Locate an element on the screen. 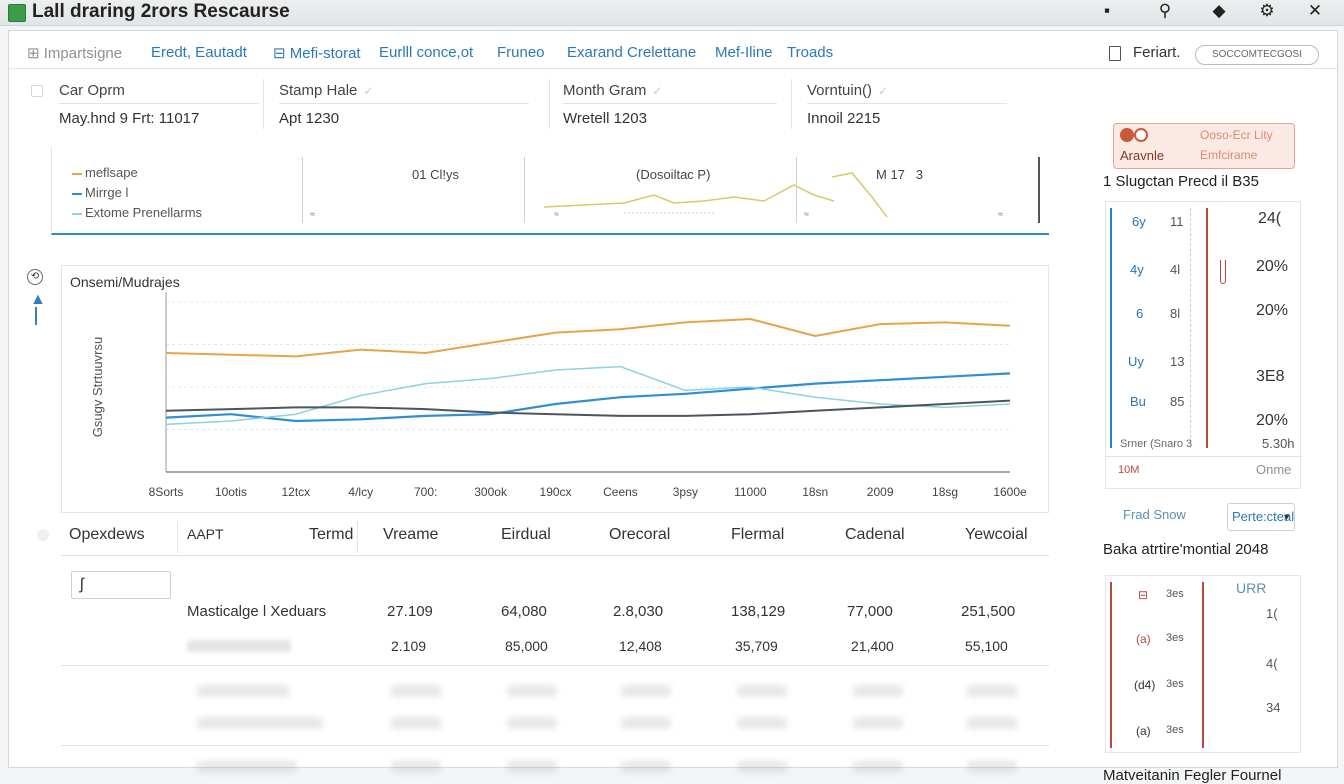 The width and height of the screenshot is (1344, 784). x-tick-label: 18sn is located at coordinates (815, 492).